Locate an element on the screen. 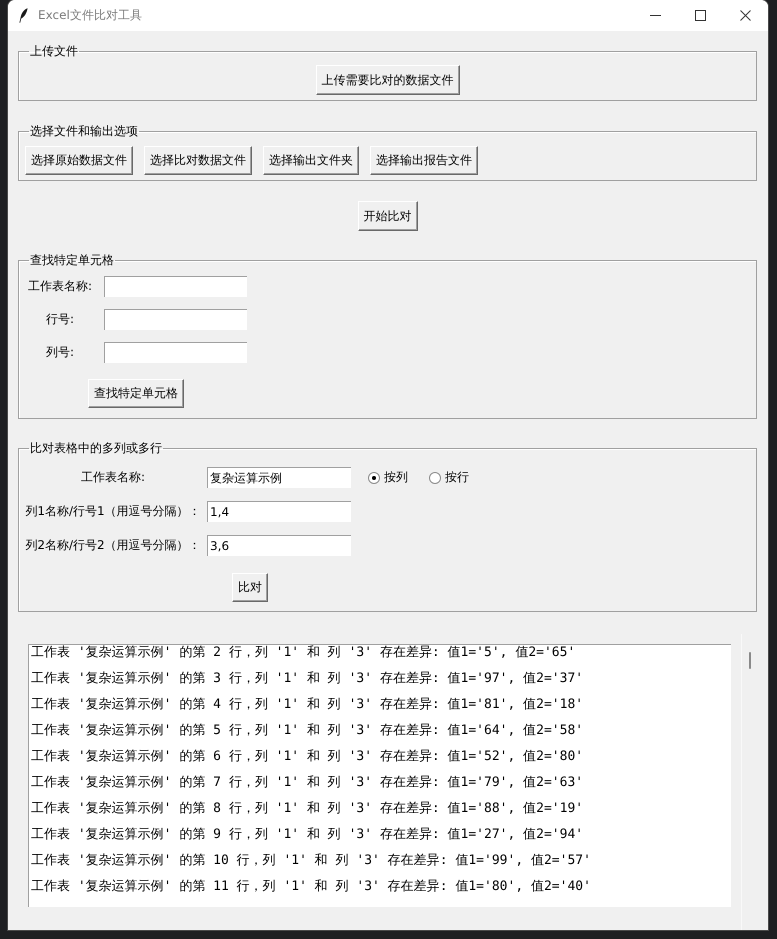 This screenshot has width=777, height=939. find-cell-button: 查找特定单元格 is located at coordinates (136, 393).